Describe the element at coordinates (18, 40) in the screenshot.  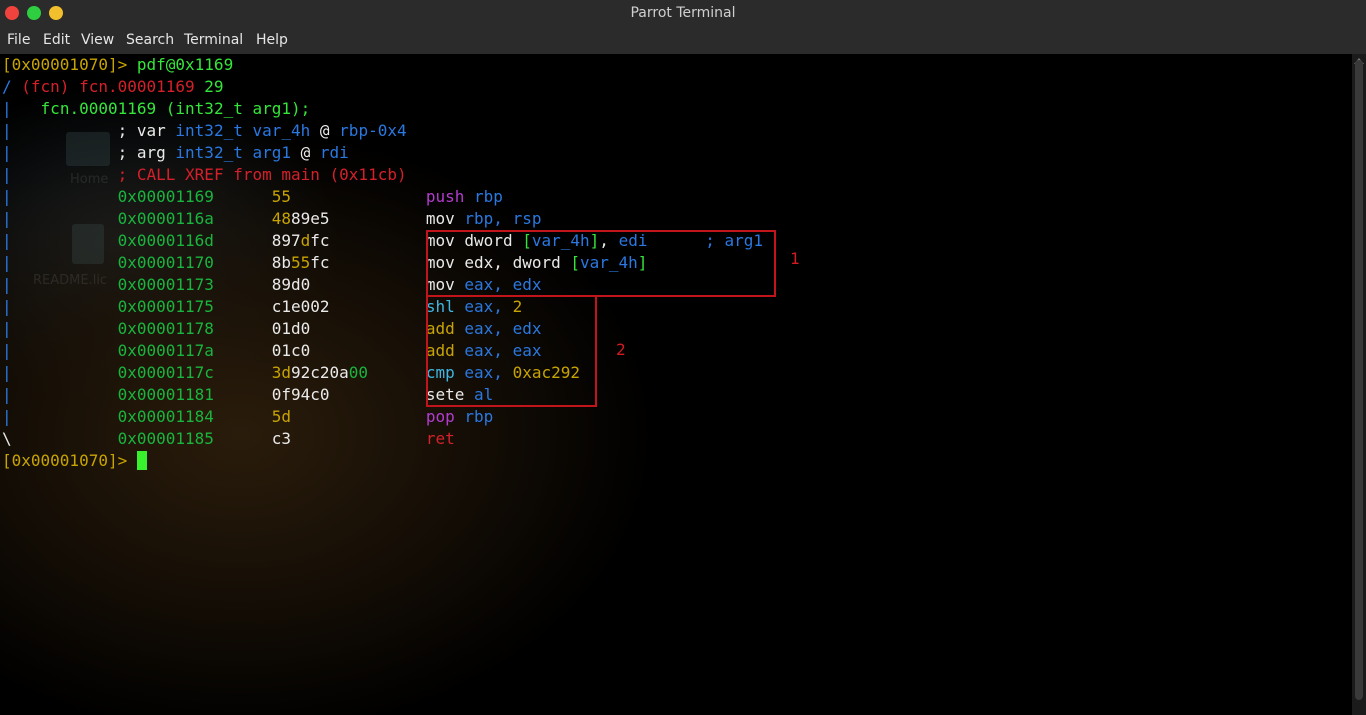
I see `menu-file: File` at that location.